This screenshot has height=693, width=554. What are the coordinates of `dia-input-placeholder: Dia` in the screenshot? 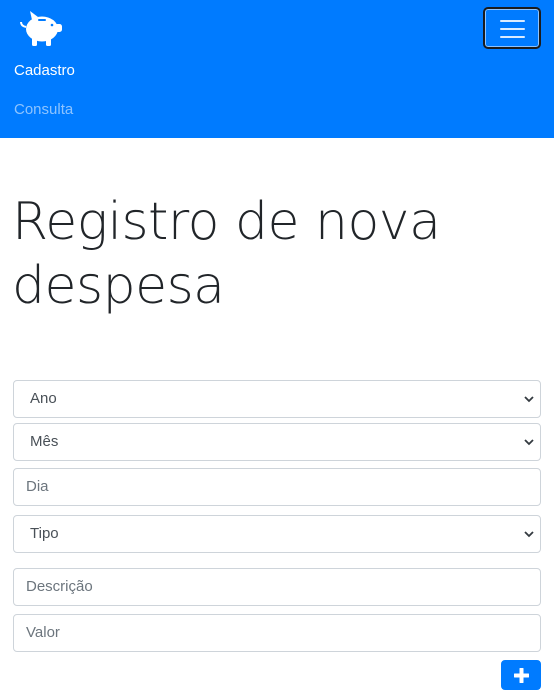 It's located at (37, 486).